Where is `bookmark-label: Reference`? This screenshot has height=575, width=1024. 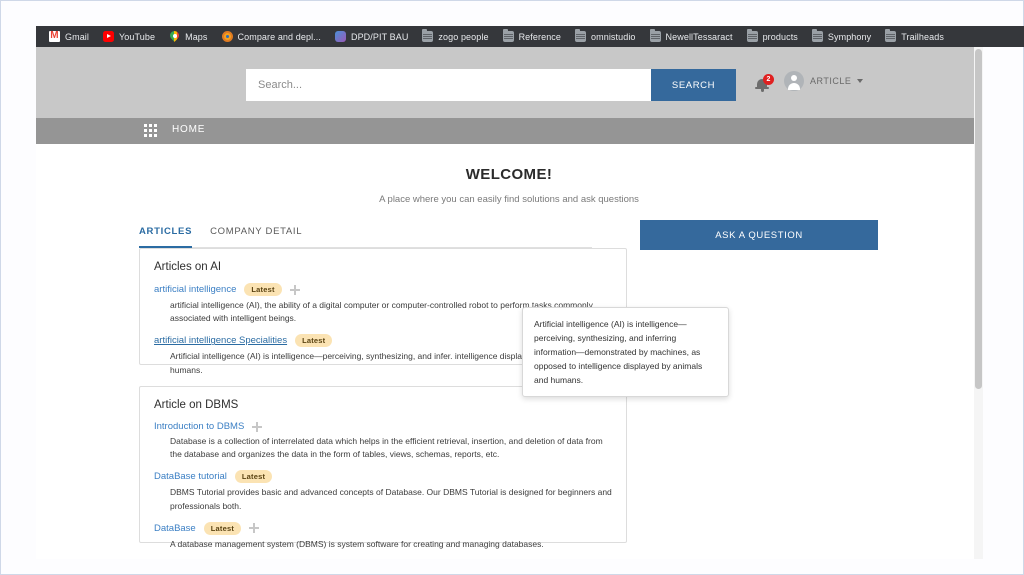
bookmark-label: Reference is located at coordinates (540, 36).